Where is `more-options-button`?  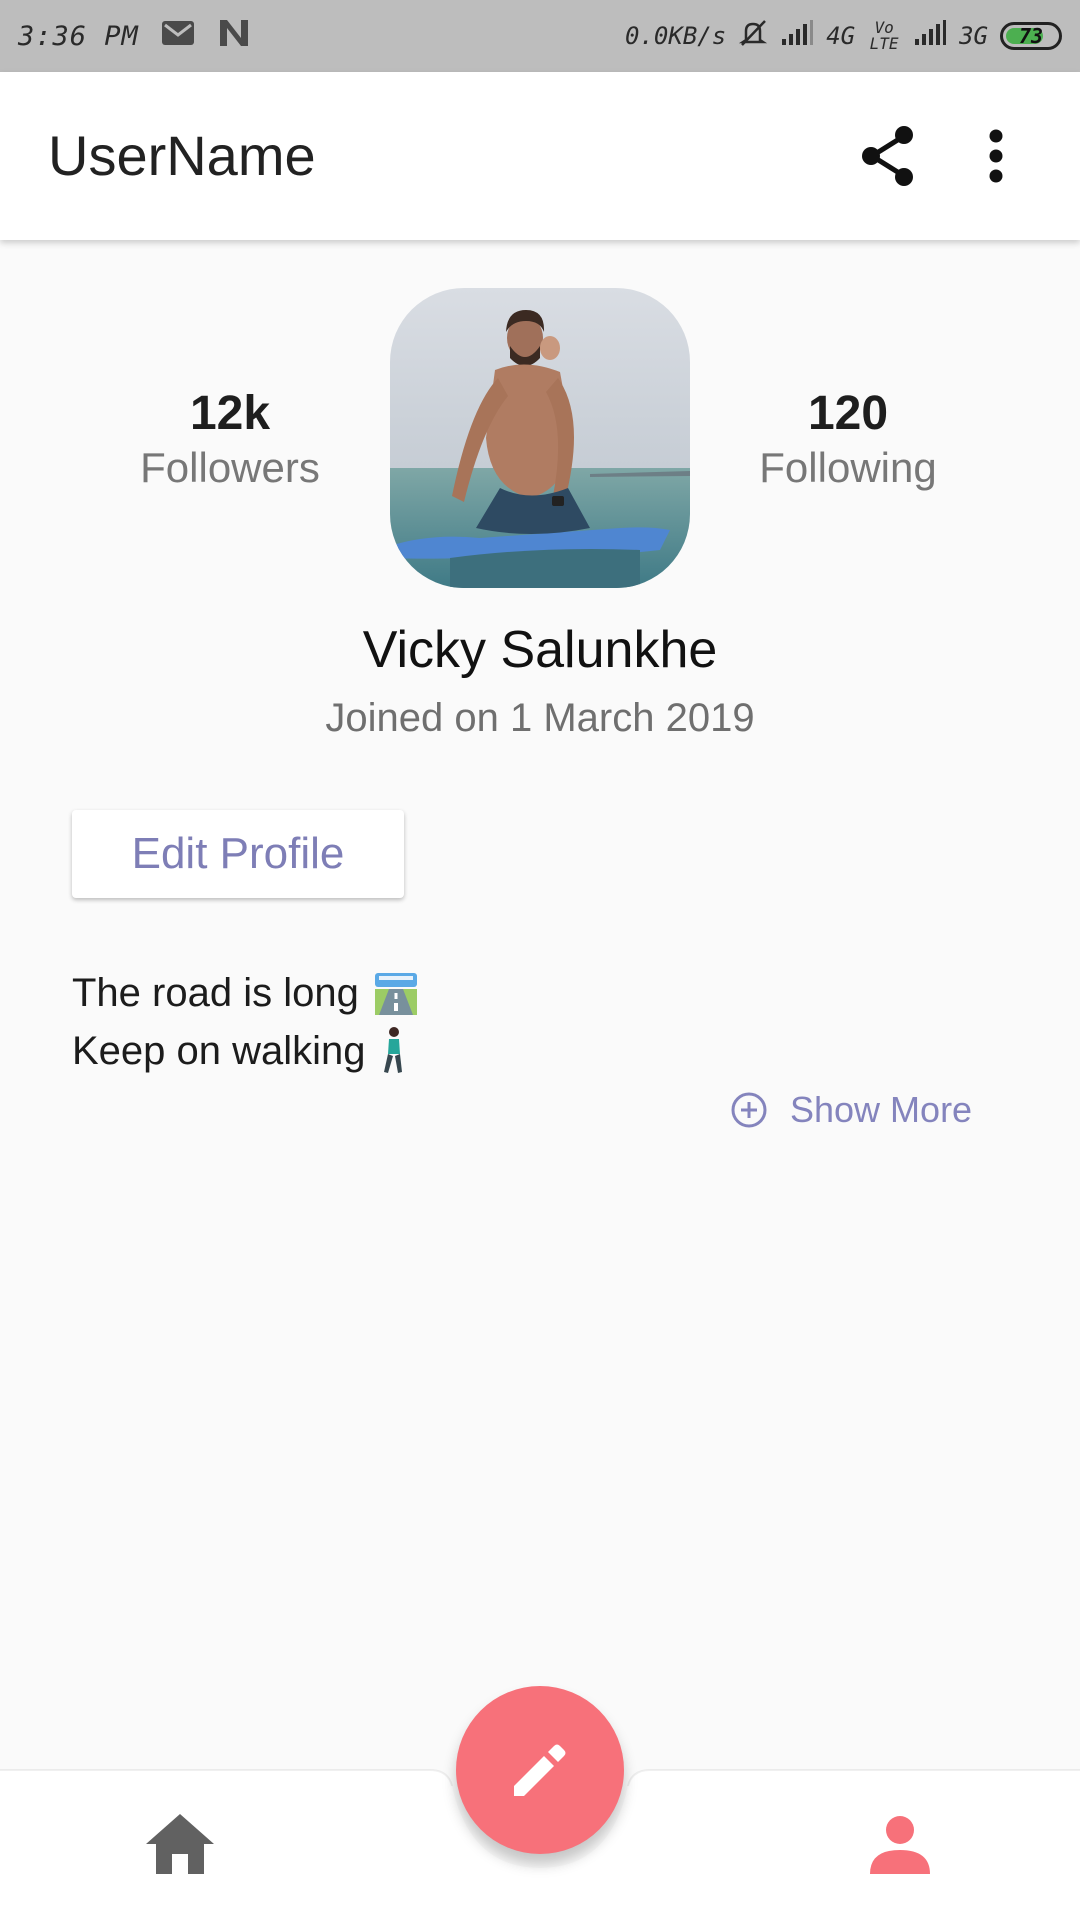
more-options-button is located at coordinates (996, 156).